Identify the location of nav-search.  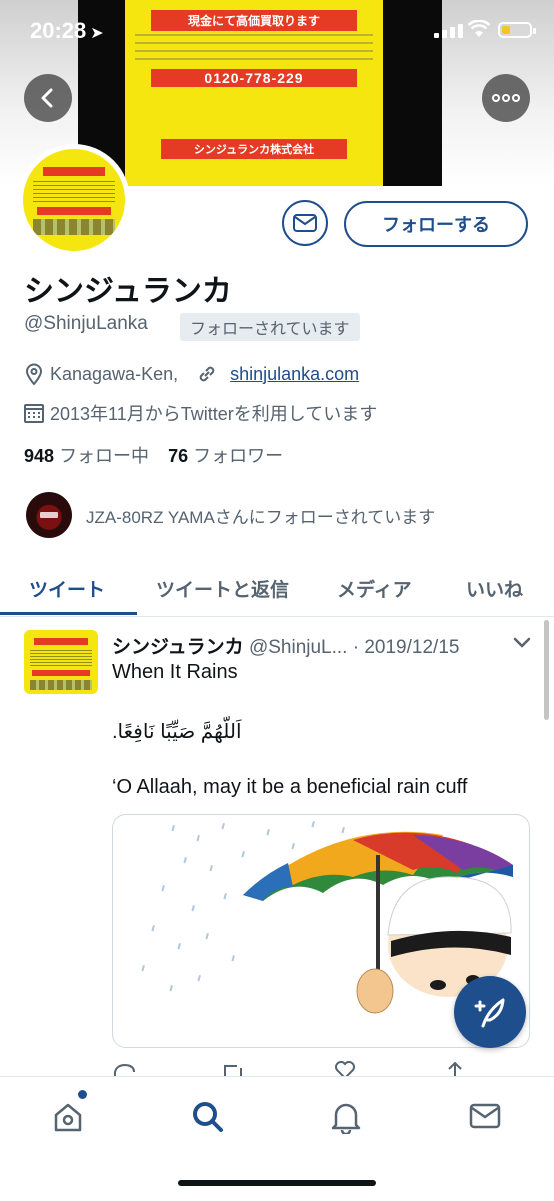
(208, 1117).